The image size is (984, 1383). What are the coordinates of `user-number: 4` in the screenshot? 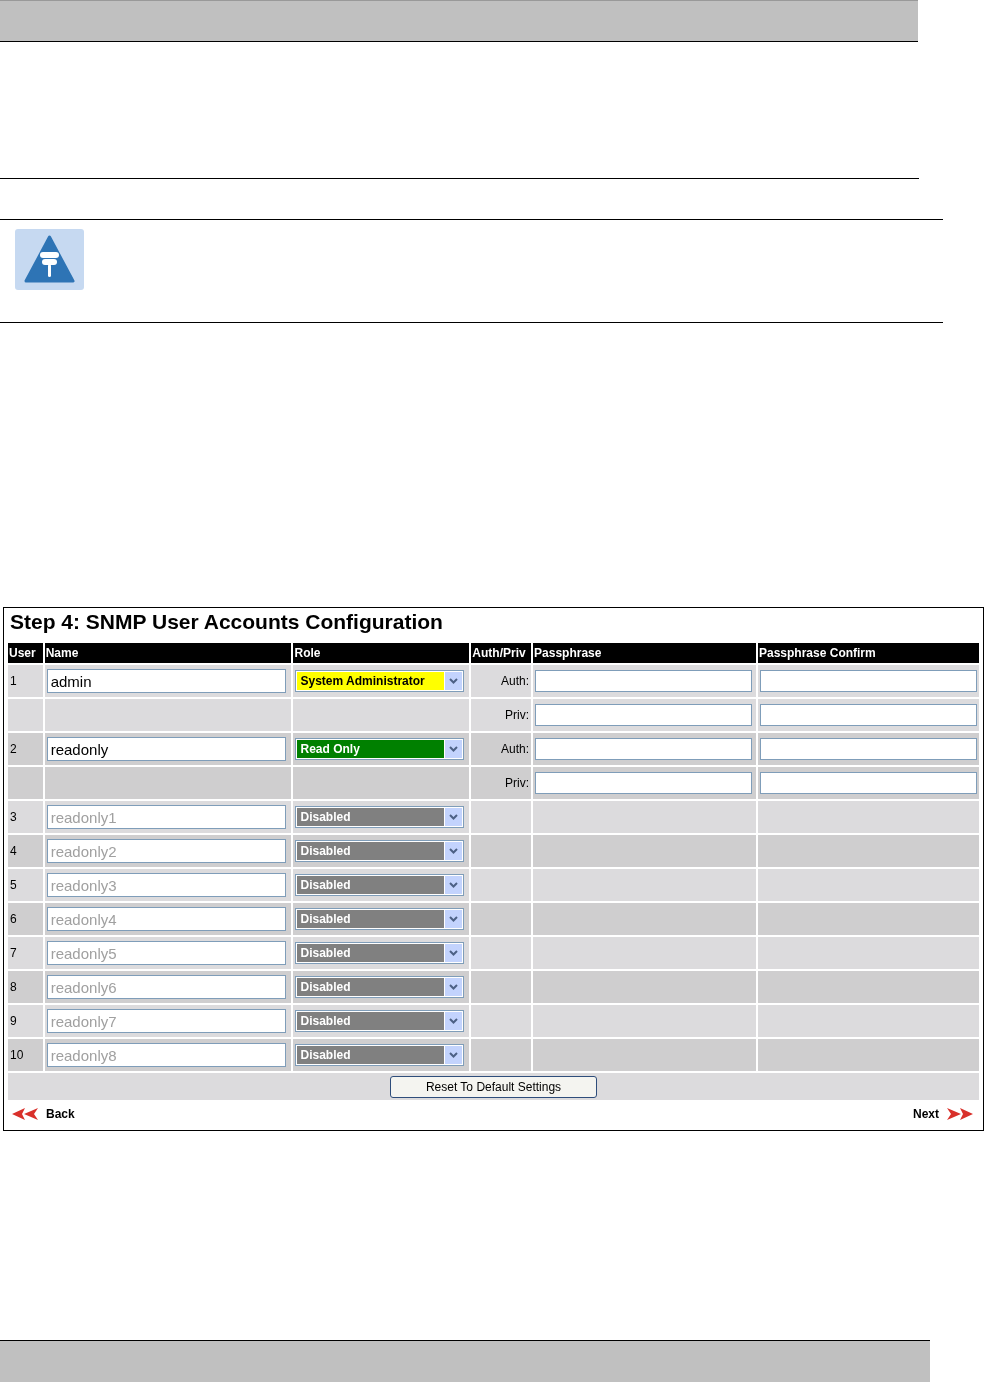 It's located at (25, 851).